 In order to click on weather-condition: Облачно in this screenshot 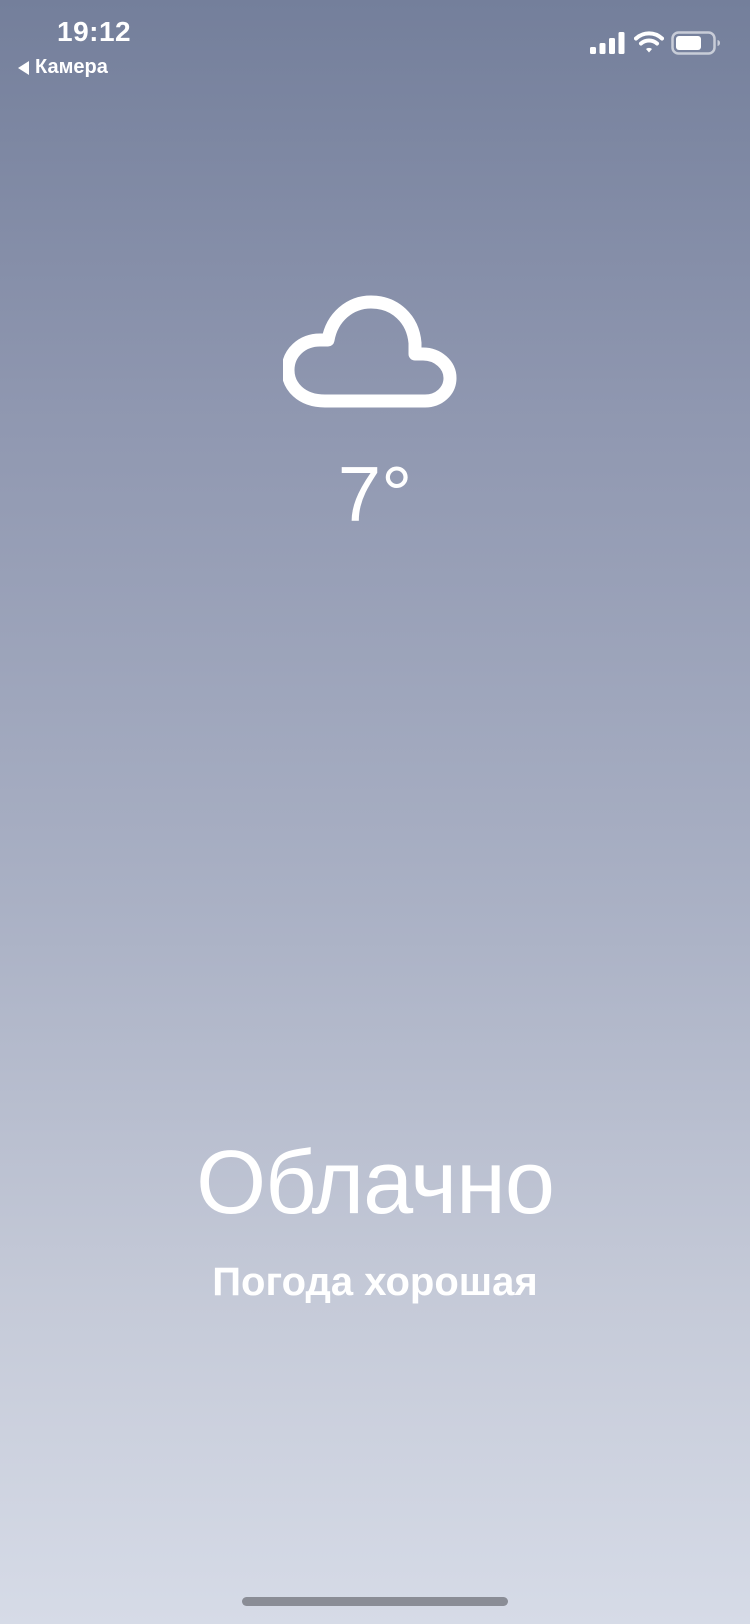, I will do `click(375, 1183)`.